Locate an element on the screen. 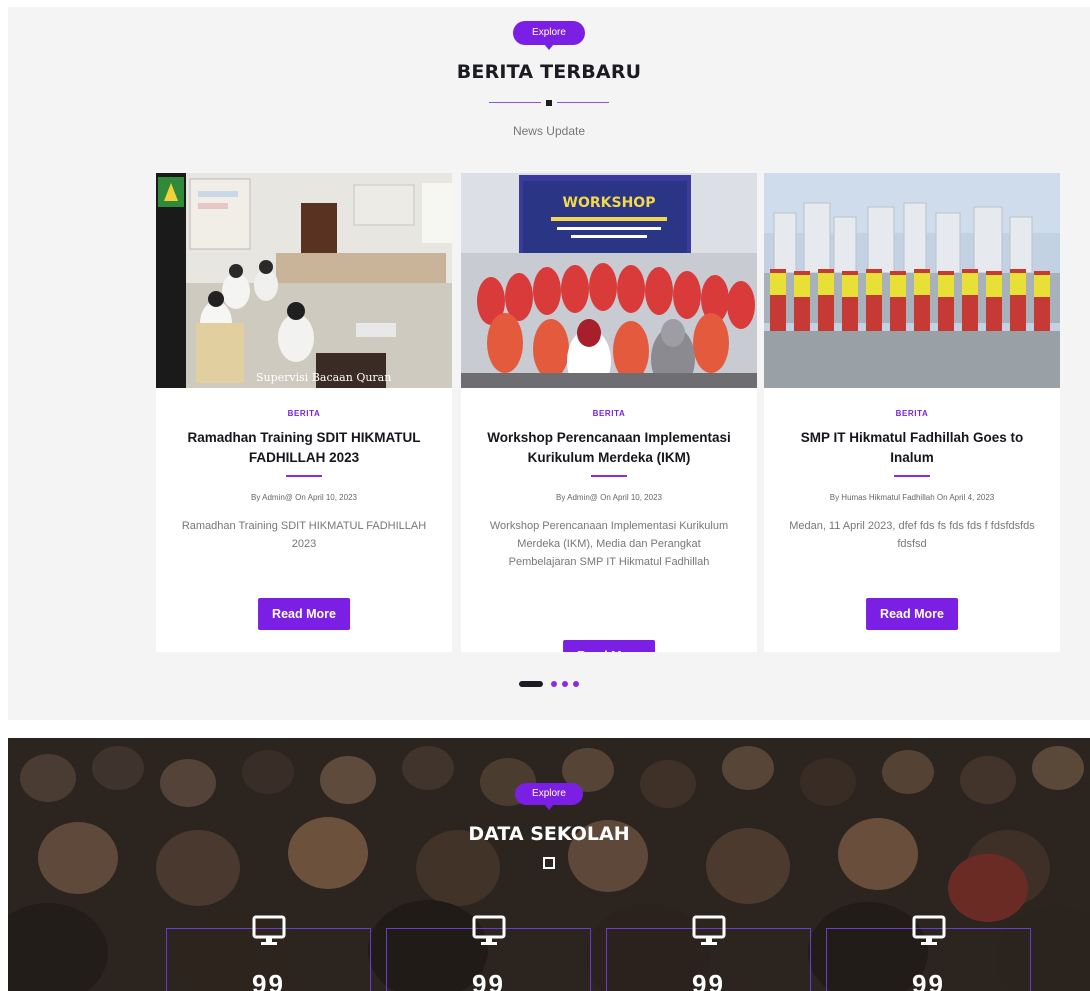 This screenshot has height=991, width=1090. news-section-subtitle: News Update is located at coordinates (549, 131).